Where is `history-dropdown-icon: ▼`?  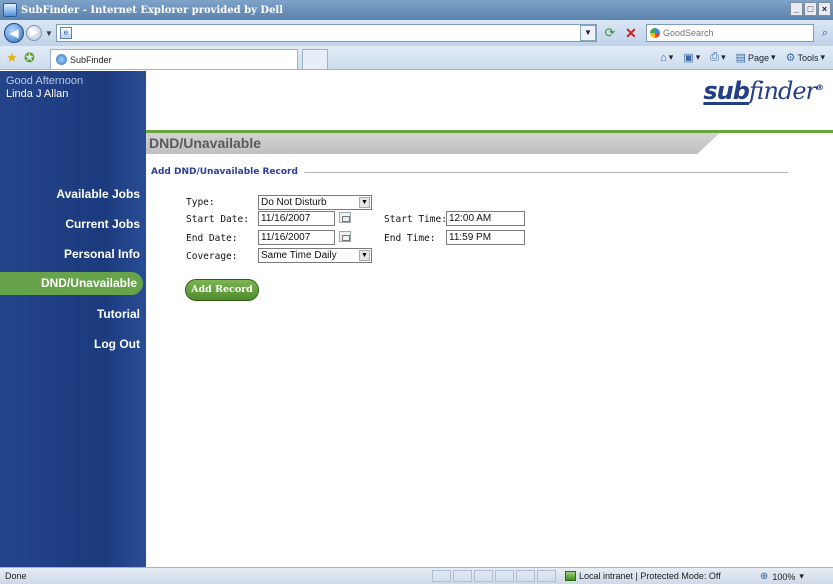 history-dropdown-icon: ▼ is located at coordinates (49, 33).